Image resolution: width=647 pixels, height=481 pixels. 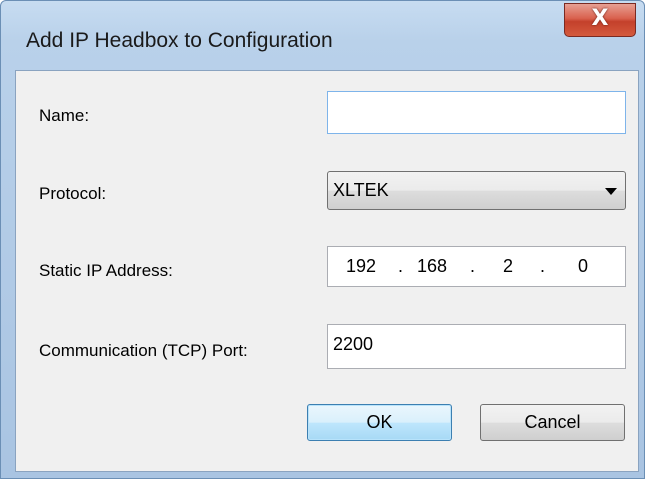 I want to click on ip-octet-1: 192, so click(x=361, y=266).